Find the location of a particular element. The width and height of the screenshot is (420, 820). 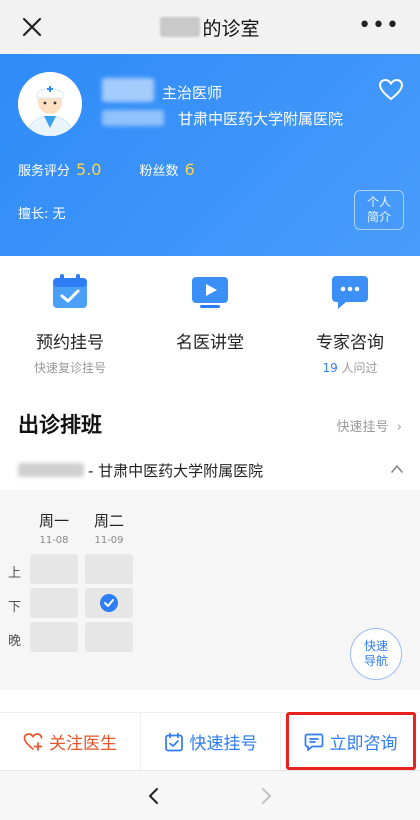

quick-register-button: 快速挂号 is located at coordinates (210, 741).